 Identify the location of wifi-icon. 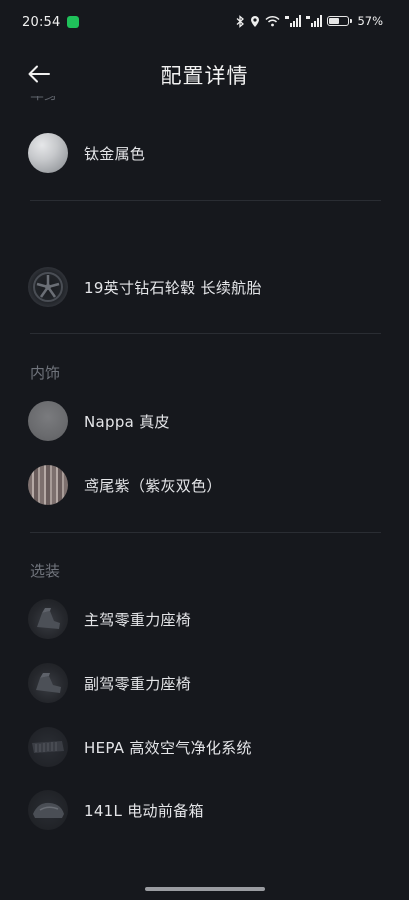
(272, 21).